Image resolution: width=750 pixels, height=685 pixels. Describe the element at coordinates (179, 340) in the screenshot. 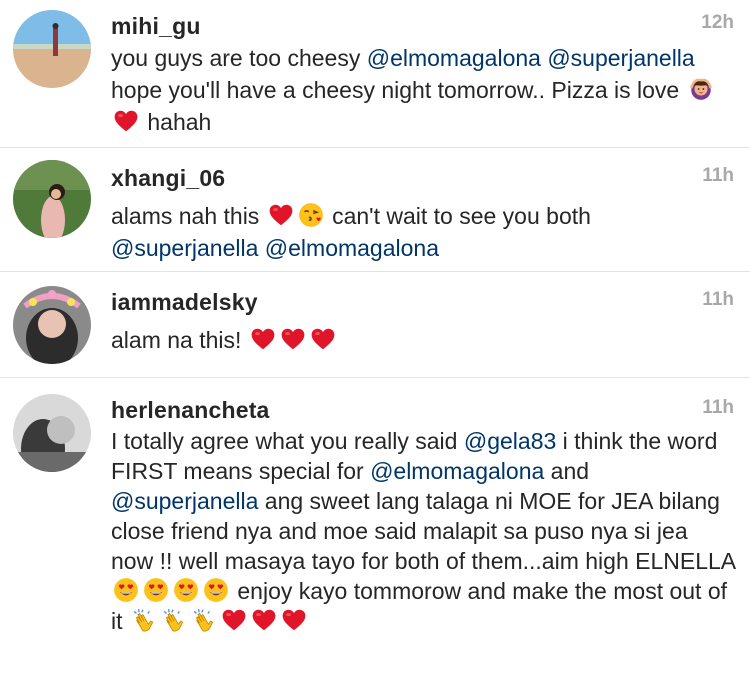

I see `comment-text-segment: alam na this!` at that location.